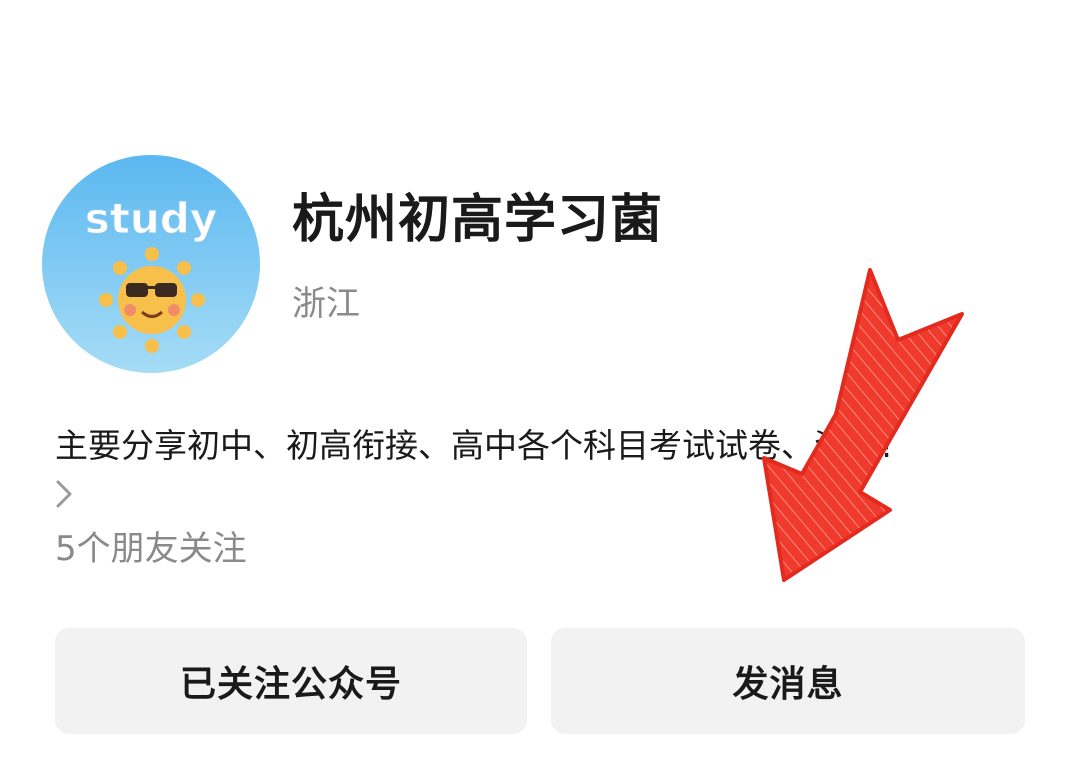 The image size is (1080, 766). Describe the element at coordinates (478, 220) in the screenshot. I see `account-name: 杭州初高学习菌` at that location.